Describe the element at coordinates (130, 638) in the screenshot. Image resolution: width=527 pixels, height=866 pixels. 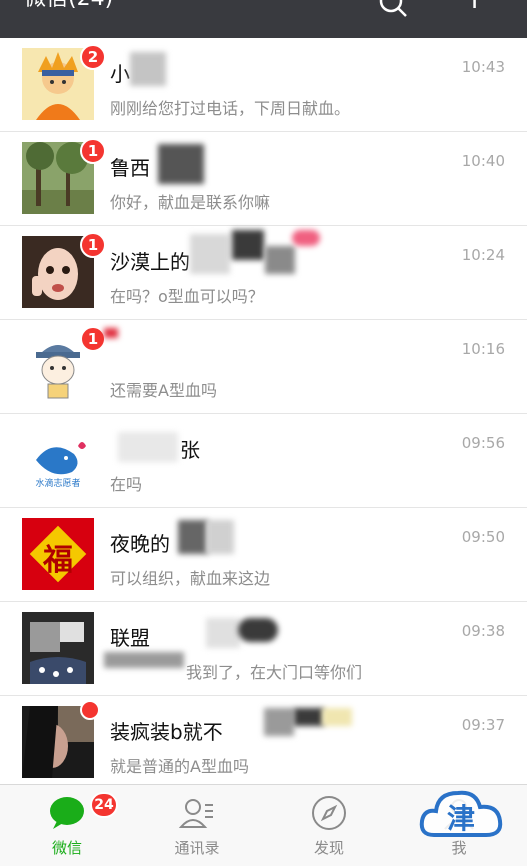
I see `chat-name: 联盟` at that location.